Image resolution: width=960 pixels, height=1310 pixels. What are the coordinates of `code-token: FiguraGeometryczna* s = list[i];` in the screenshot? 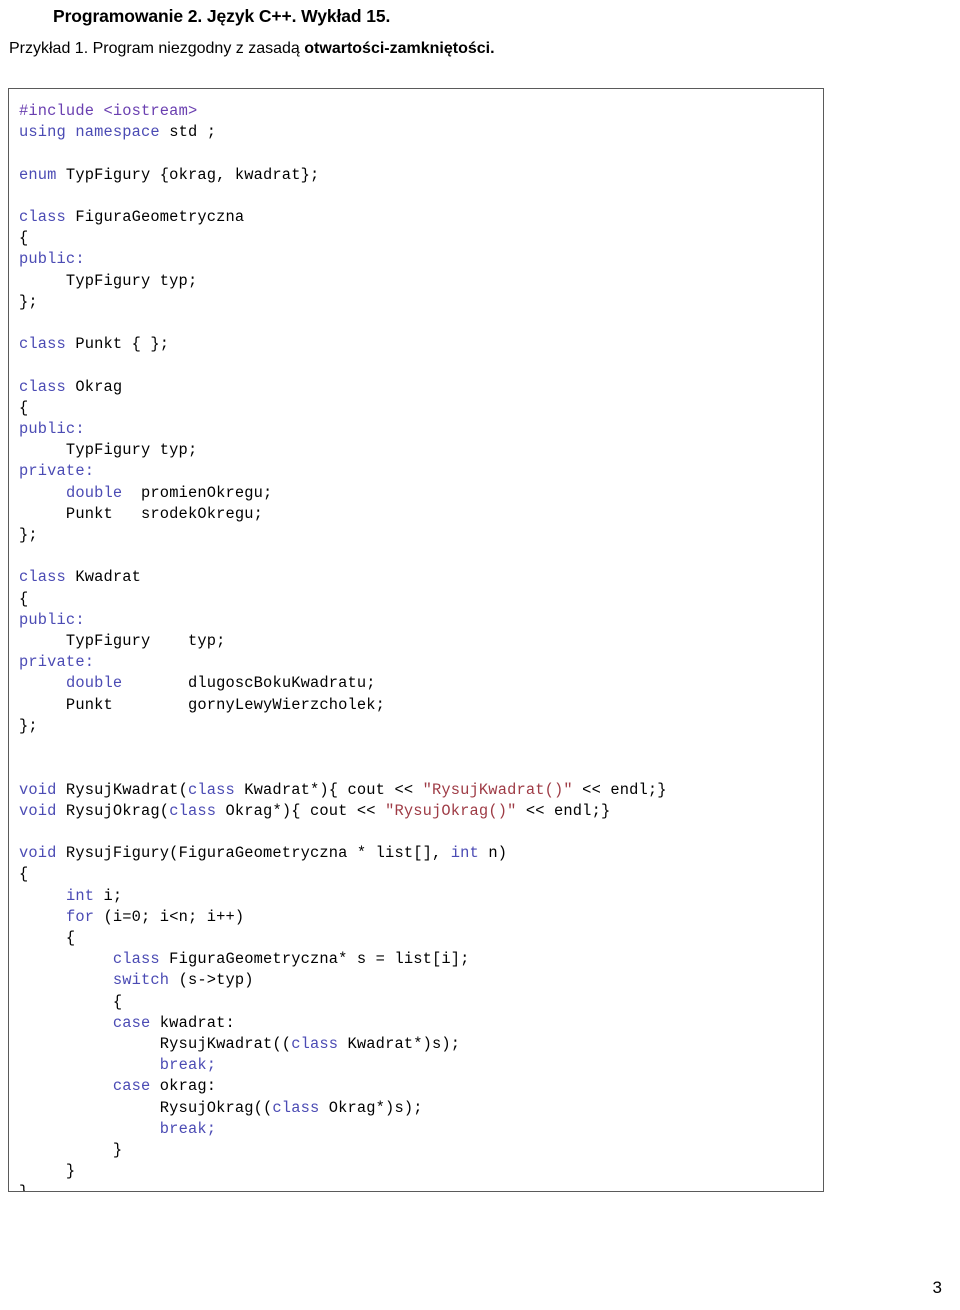 It's located at (314, 959).